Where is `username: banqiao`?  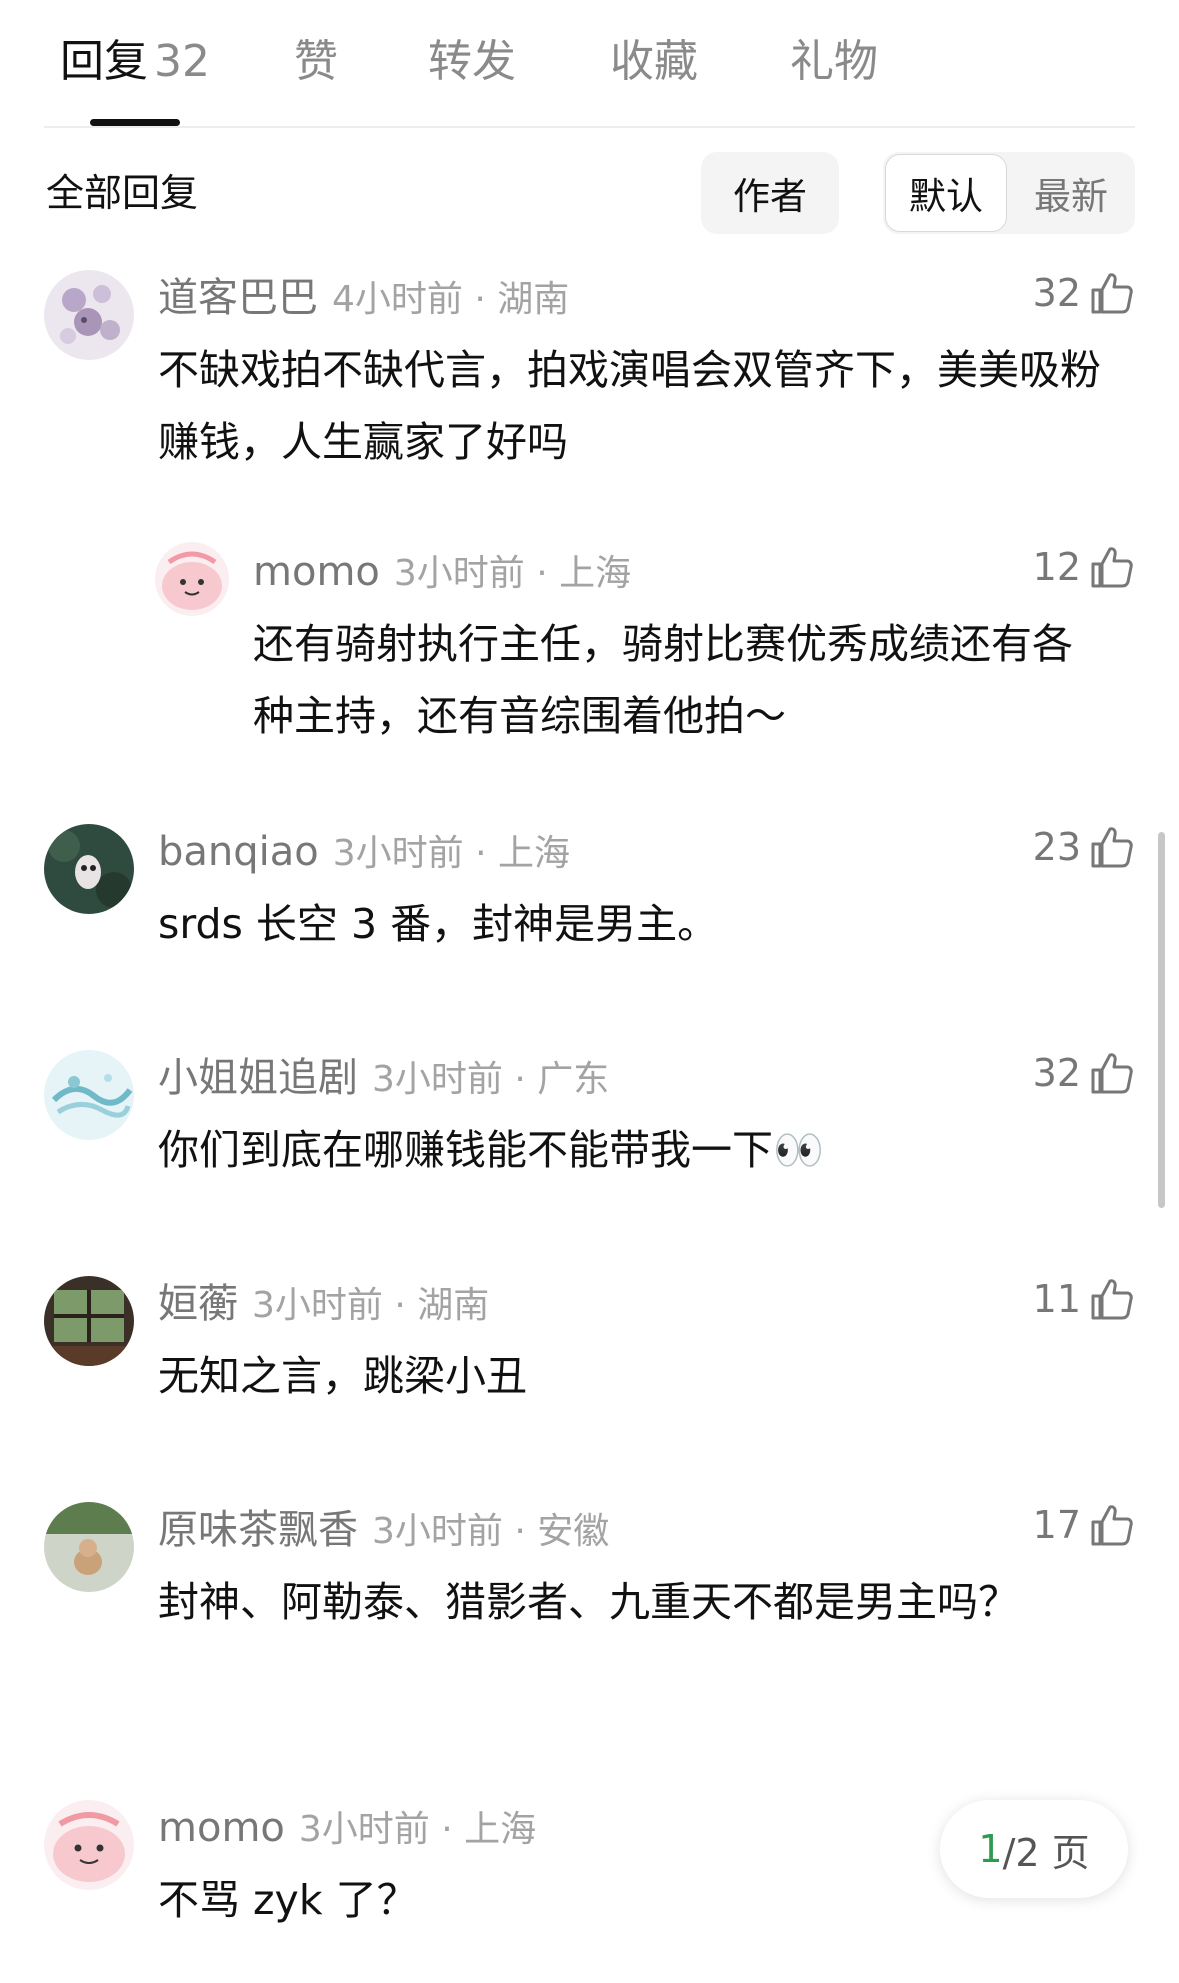
username: banqiao is located at coordinates (238, 852).